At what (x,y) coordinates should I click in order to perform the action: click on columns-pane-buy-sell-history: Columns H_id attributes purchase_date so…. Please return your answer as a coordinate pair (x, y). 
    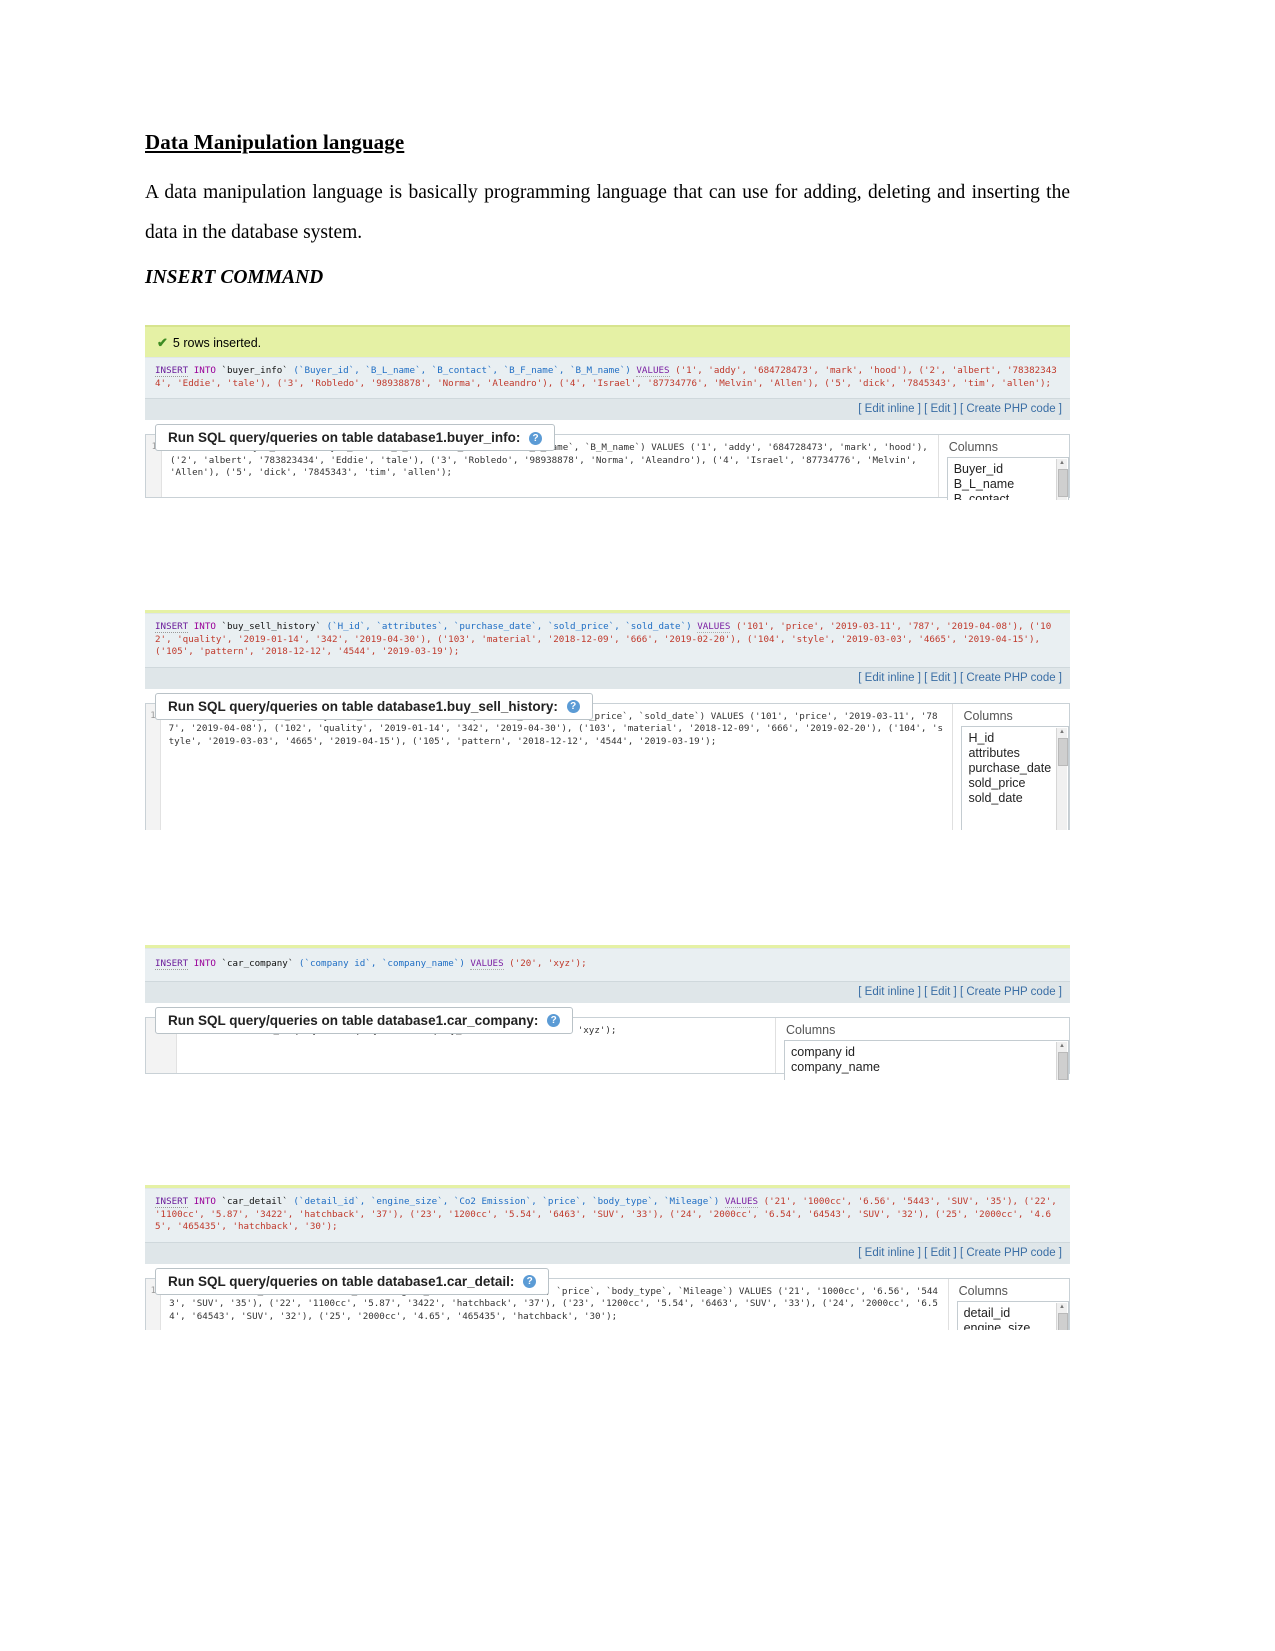
    Looking at the image, I should click on (1011, 766).